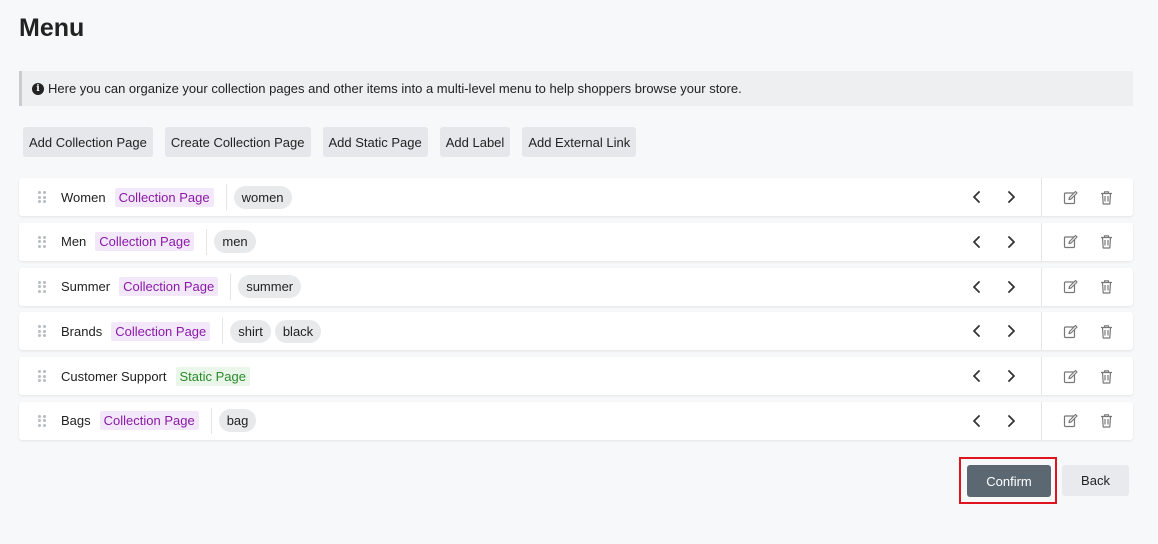  I want to click on tag-list: bag, so click(237, 421).